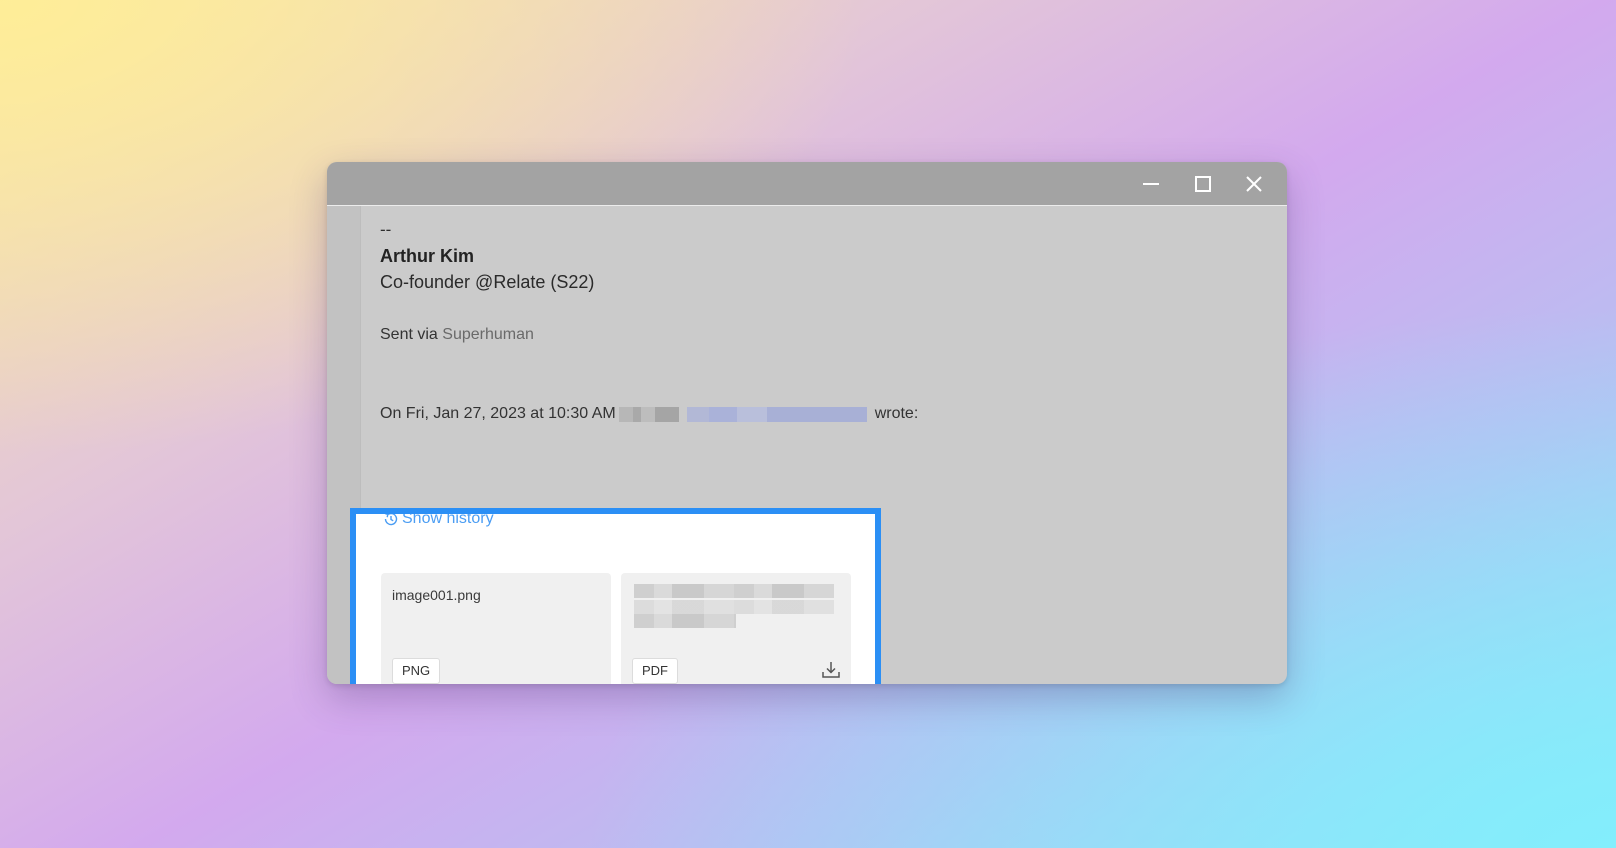  I want to click on redacted-sender-name, so click(648, 414).